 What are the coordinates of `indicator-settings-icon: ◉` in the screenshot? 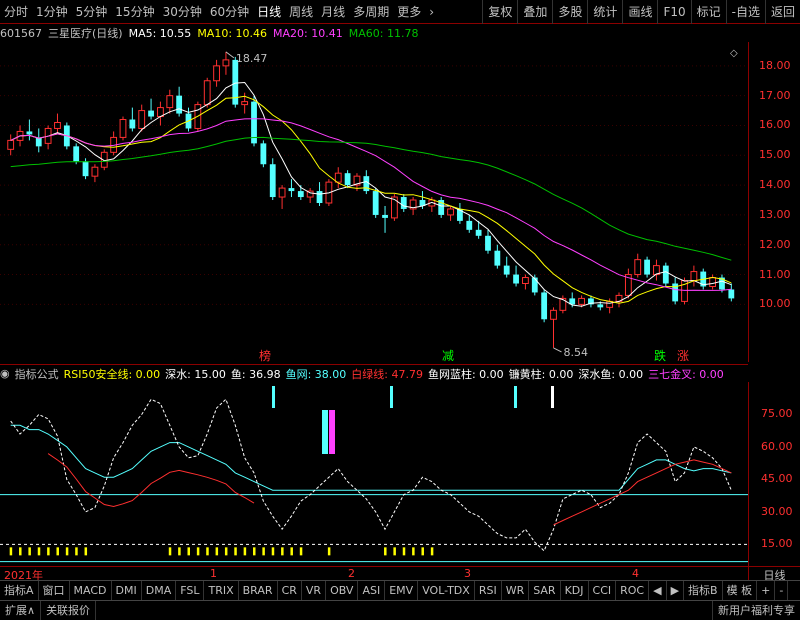 It's located at (5, 373).